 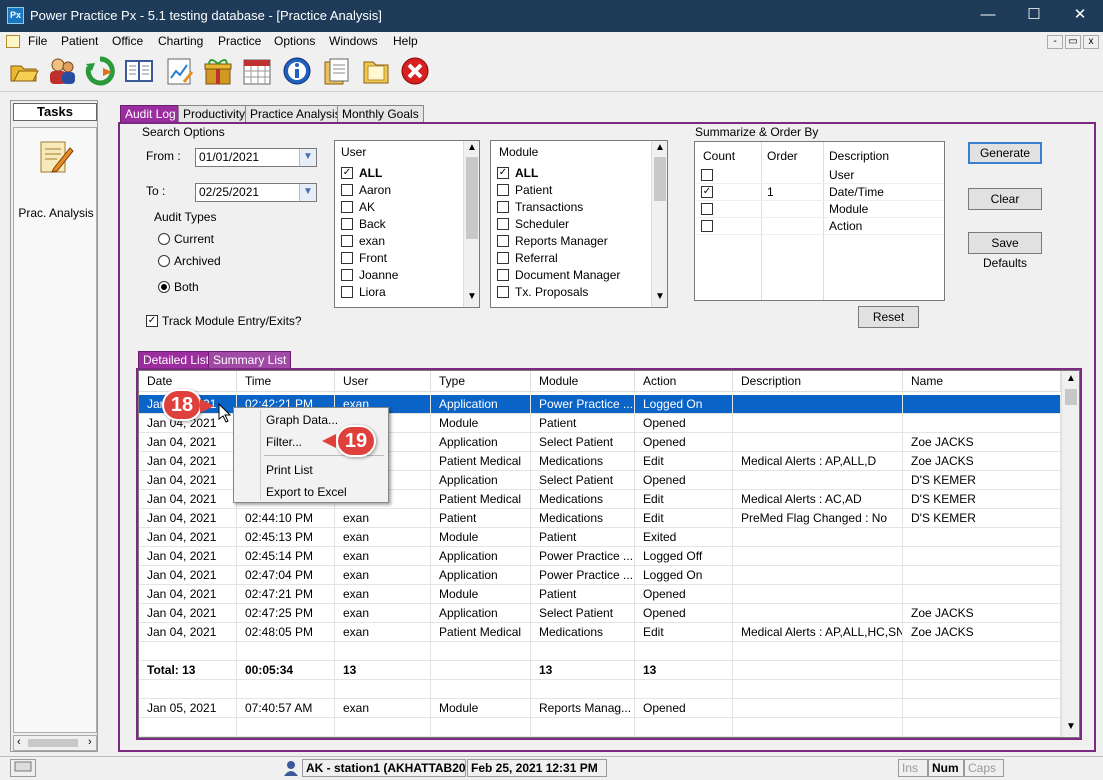 What do you see at coordinates (573, 173) in the screenshot?
I see `module-list-item: ✓ ALL` at bounding box center [573, 173].